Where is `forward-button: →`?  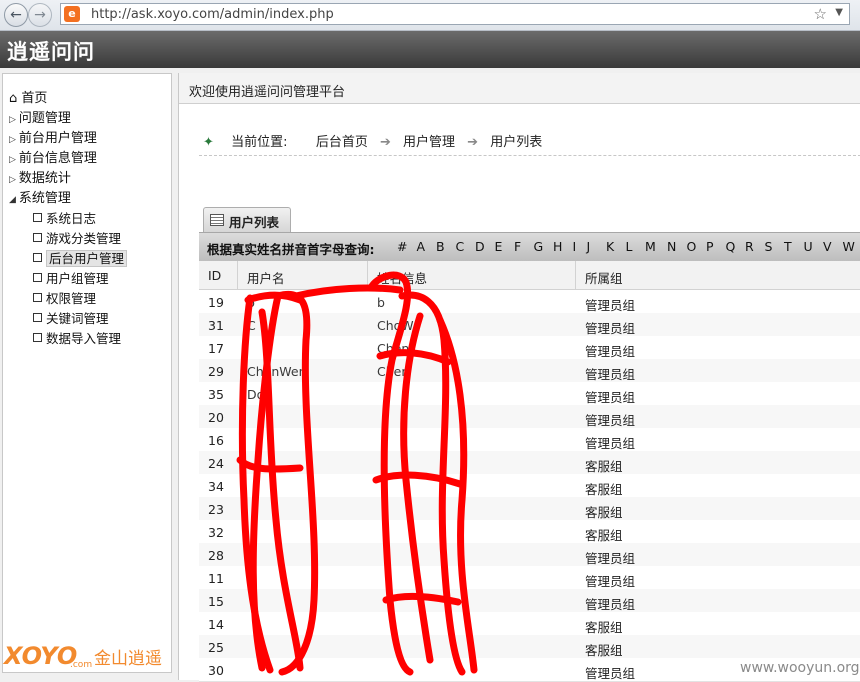 forward-button: → is located at coordinates (40, 15).